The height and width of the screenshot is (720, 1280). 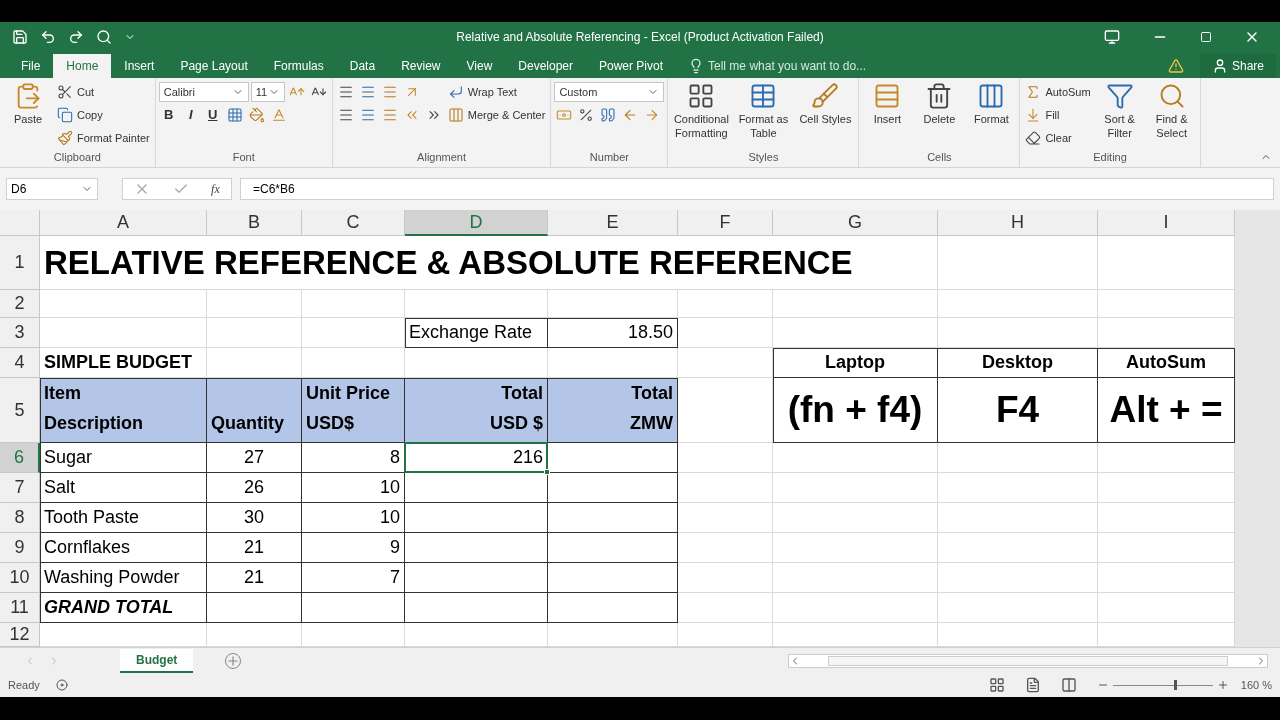 I want to click on cell: Unit Price USD$, so click(x=353, y=410).